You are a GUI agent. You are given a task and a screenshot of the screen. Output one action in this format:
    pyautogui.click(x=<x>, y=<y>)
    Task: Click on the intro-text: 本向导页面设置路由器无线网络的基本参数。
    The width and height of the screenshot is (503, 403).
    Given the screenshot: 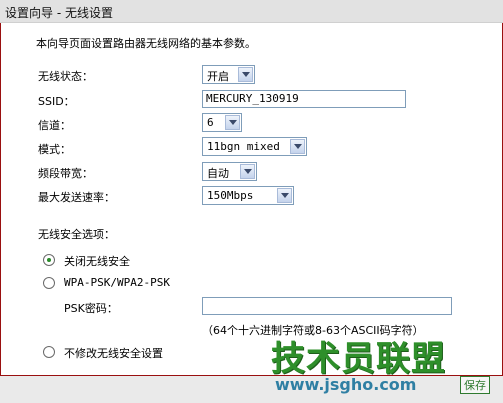 What is the action you would take?
    pyautogui.click(x=146, y=43)
    